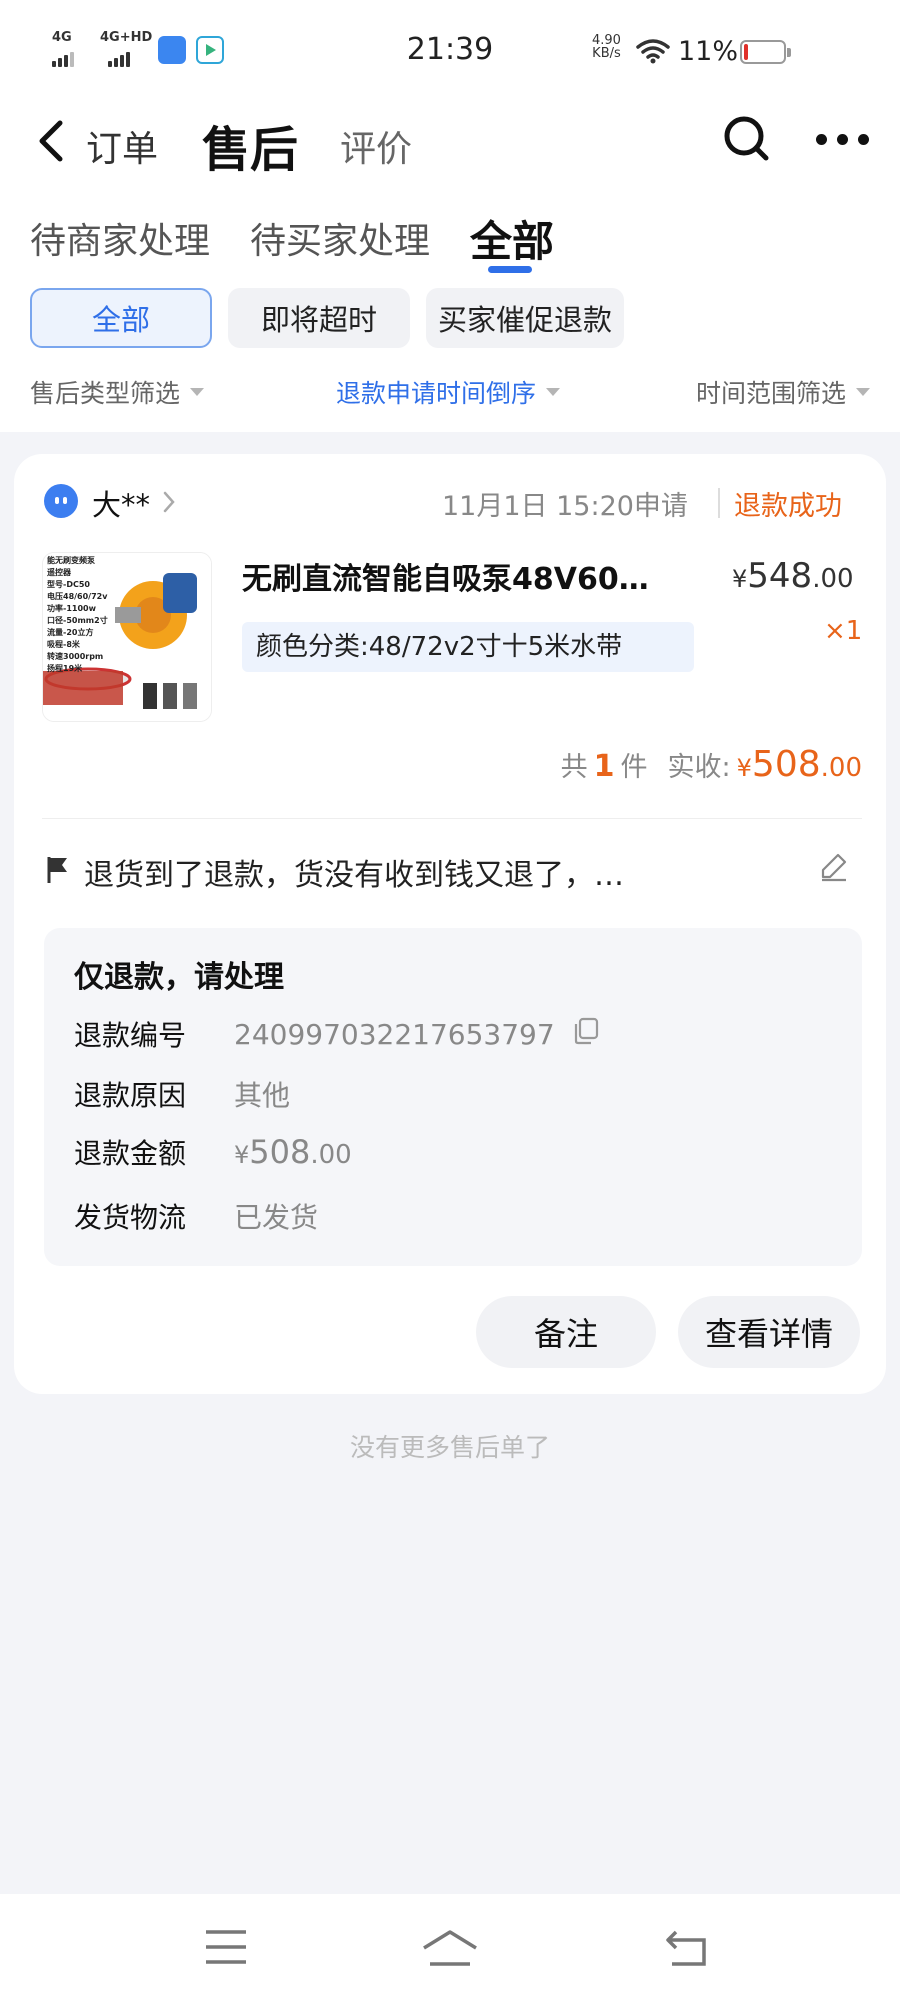 The height and width of the screenshot is (2000, 900). Describe the element at coordinates (51, 143) in the screenshot. I see `back-chevron-icon` at that location.